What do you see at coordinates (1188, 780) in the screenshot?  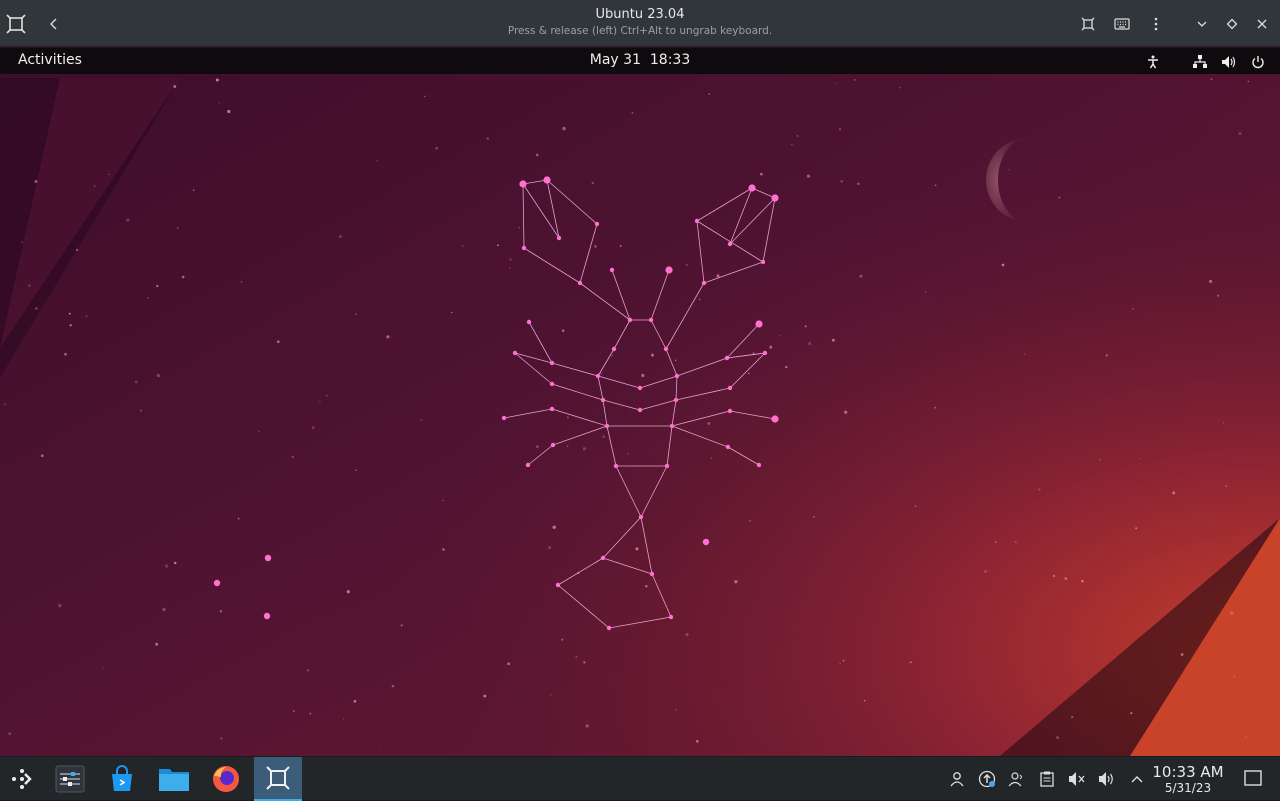 I see `host-clock: 10:33 AM 5/31/23` at bounding box center [1188, 780].